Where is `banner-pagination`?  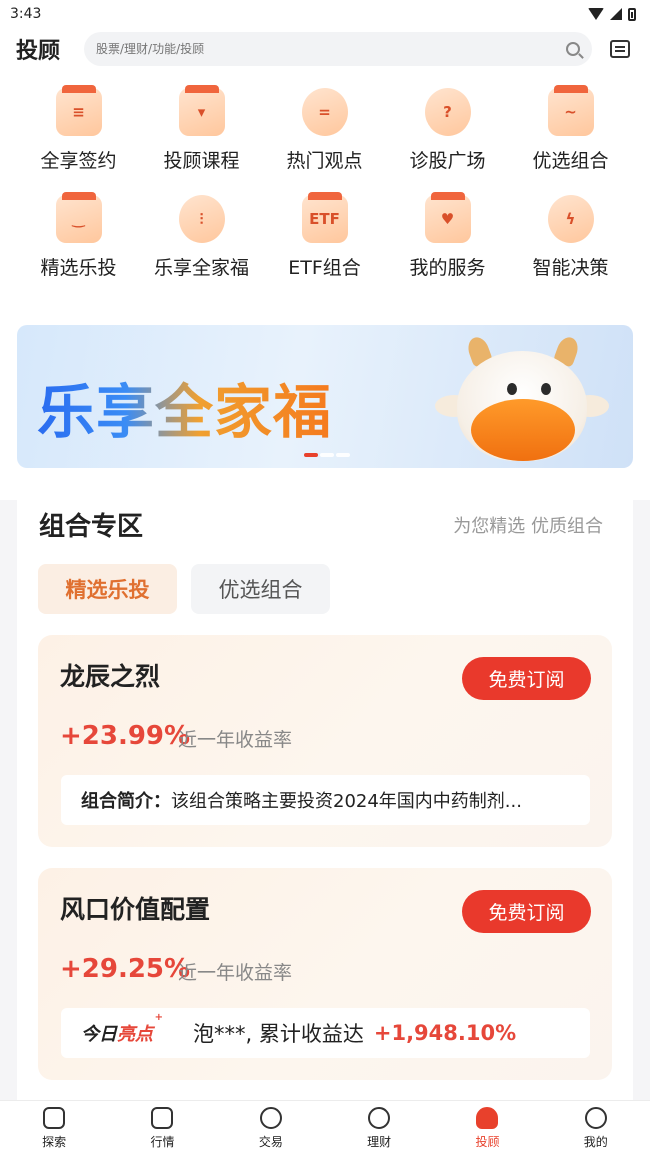 banner-pagination is located at coordinates (327, 455).